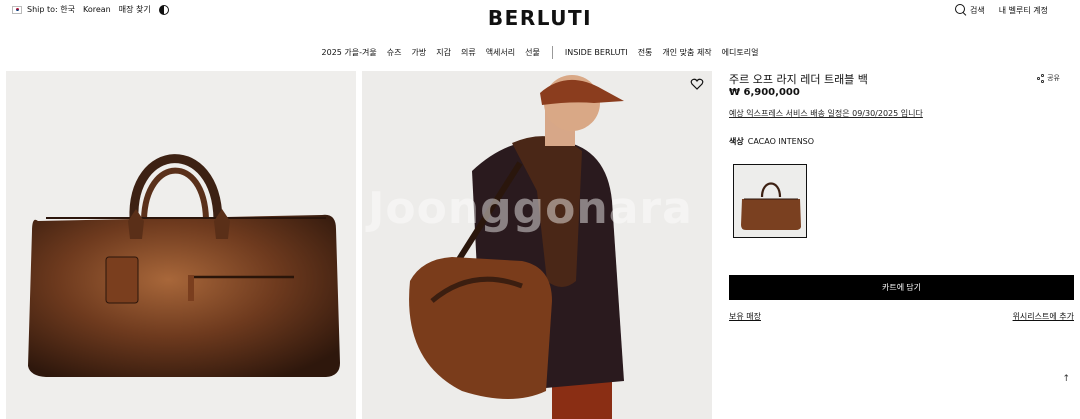 This screenshot has height=419, width=1080. I want to click on watermark-text: Joonggonara, so click(530, 208).